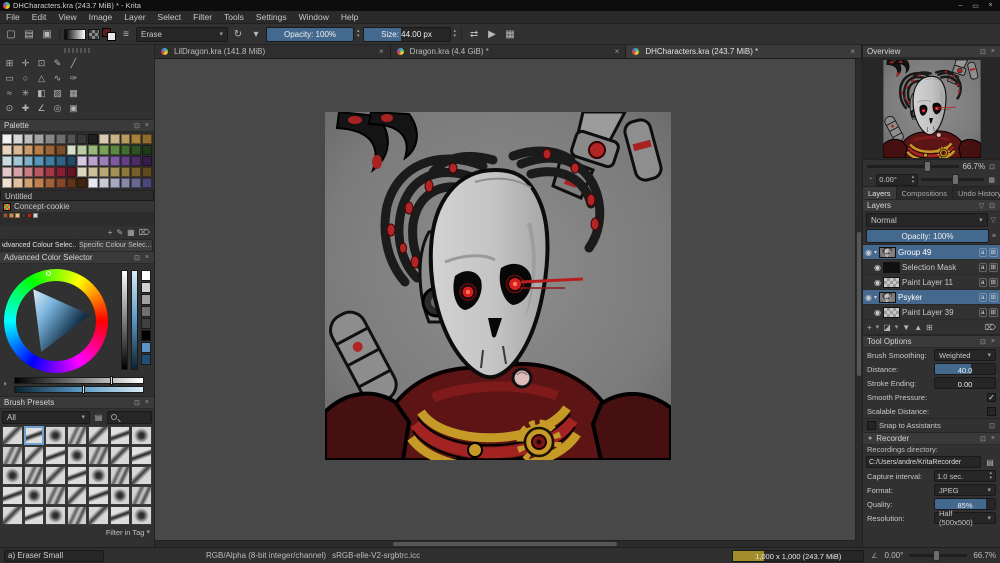  What do you see at coordinates (871, 425) in the screenshot?
I see `snap-to-assistants-checkbox` at bounding box center [871, 425].